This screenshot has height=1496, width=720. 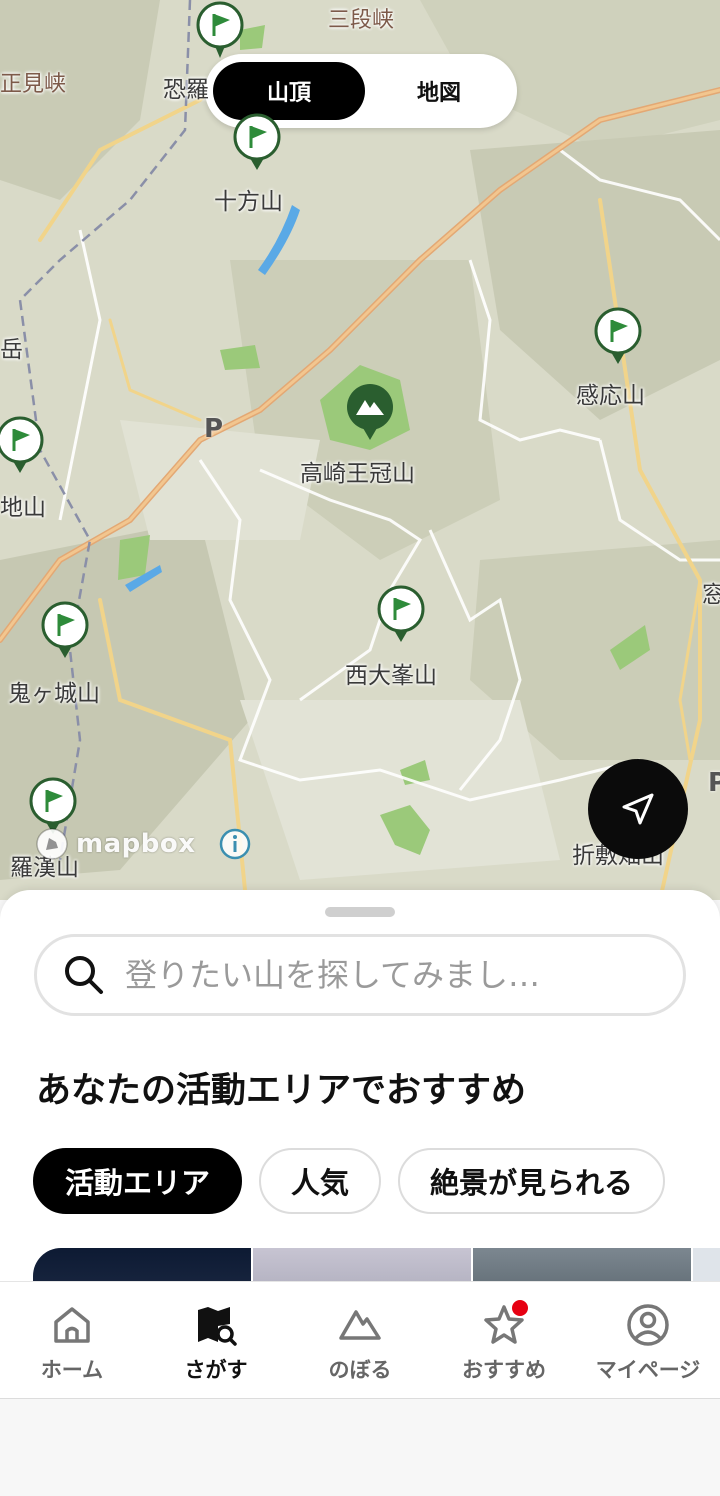 What do you see at coordinates (33, 84) in the screenshot?
I see `map-place-label: 正見峡` at bounding box center [33, 84].